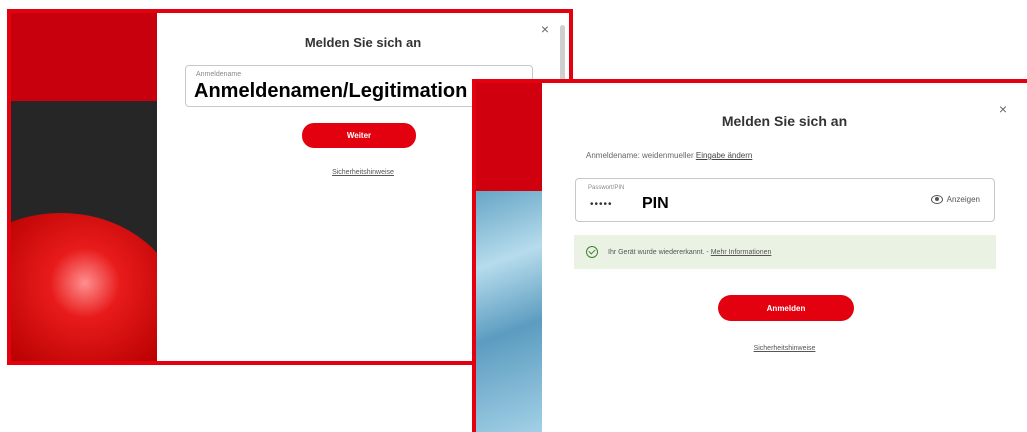 The width and height of the screenshot is (1027, 432). Describe the element at coordinates (786, 308) in the screenshot. I see `login-button: Anmelden` at that location.